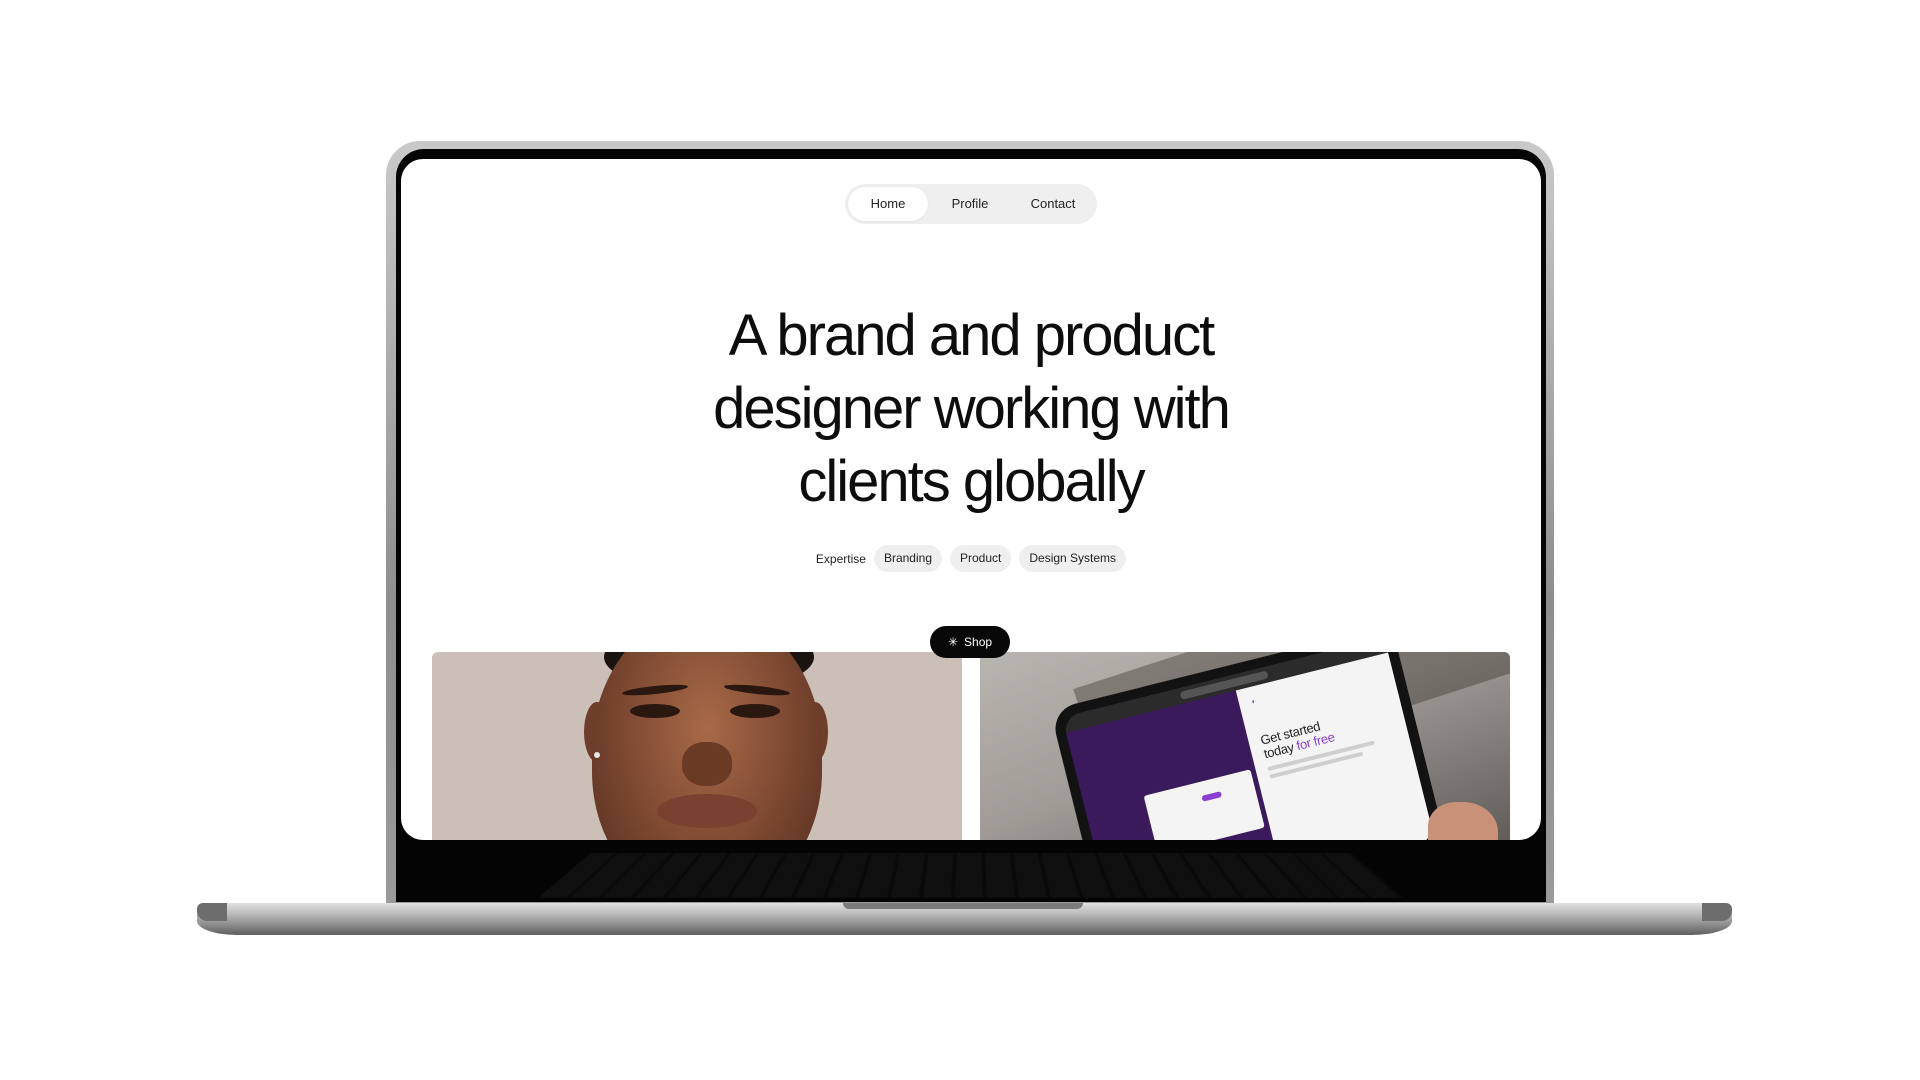  What do you see at coordinates (953, 642) in the screenshot?
I see `asterisk-icon: ✳` at bounding box center [953, 642].